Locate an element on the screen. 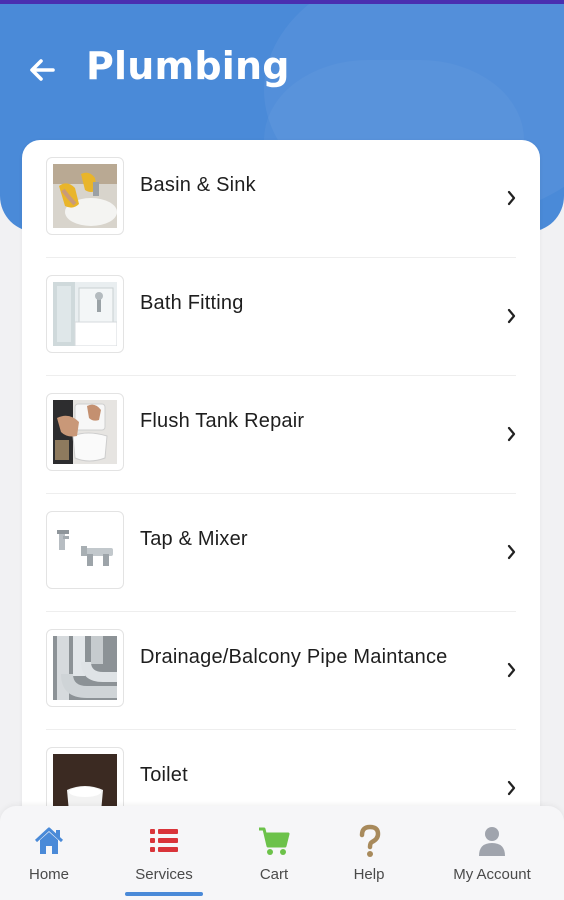 The height and width of the screenshot is (900, 564). nav-home: Home is located at coordinates (49, 853).